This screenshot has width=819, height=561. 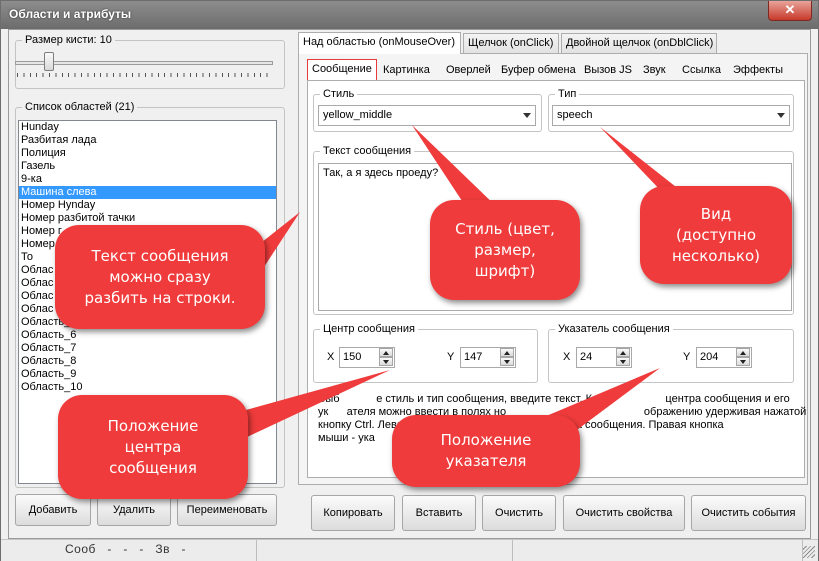 I want to click on tab-sound: Звук, so click(x=655, y=70).